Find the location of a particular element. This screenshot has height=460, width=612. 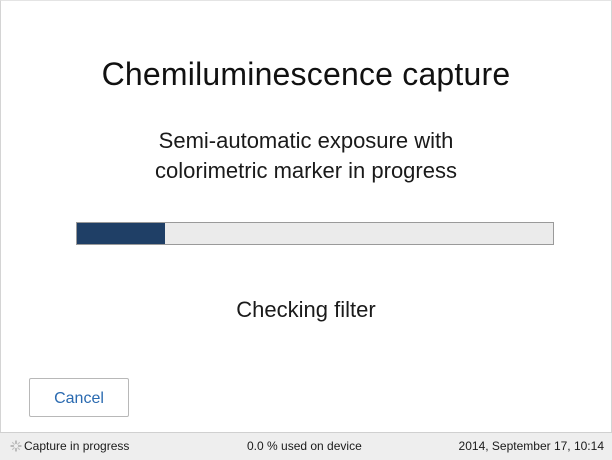

storage-usage-text: 0.0 % used on device is located at coordinates (304, 446).